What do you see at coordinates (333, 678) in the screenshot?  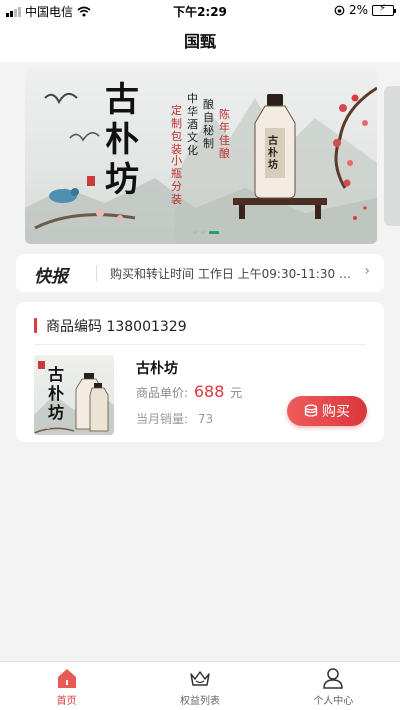 I see `user-icon` at bounding box center [333, 678].